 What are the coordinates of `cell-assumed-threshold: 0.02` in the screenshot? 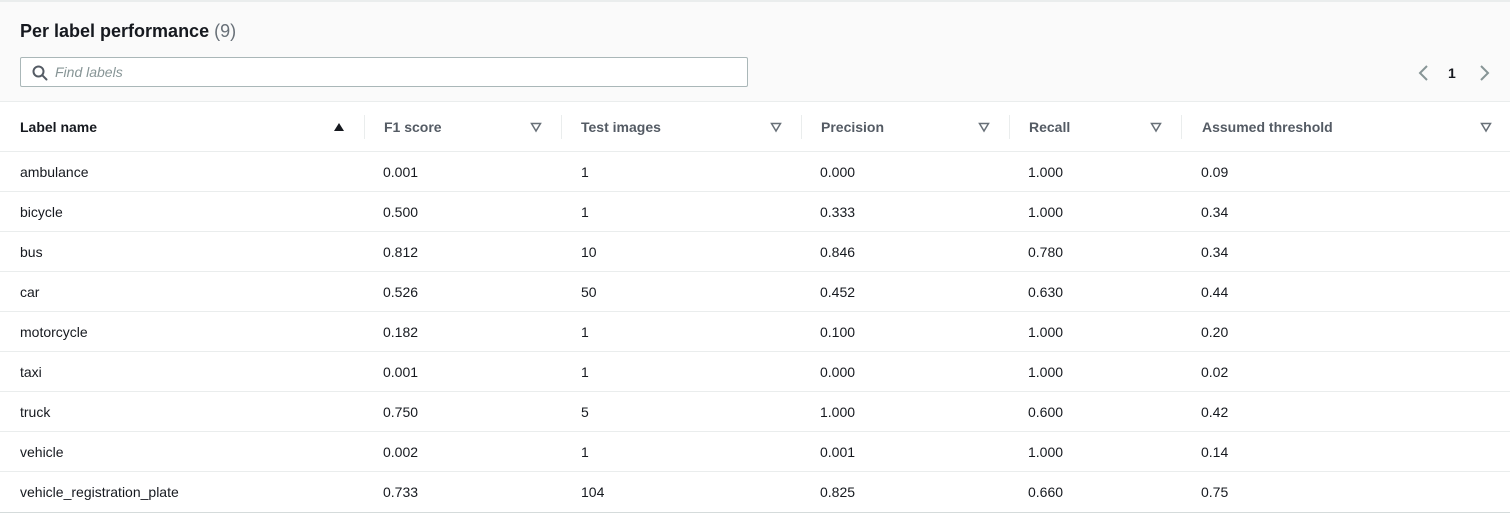 It's located at (1215, 372).